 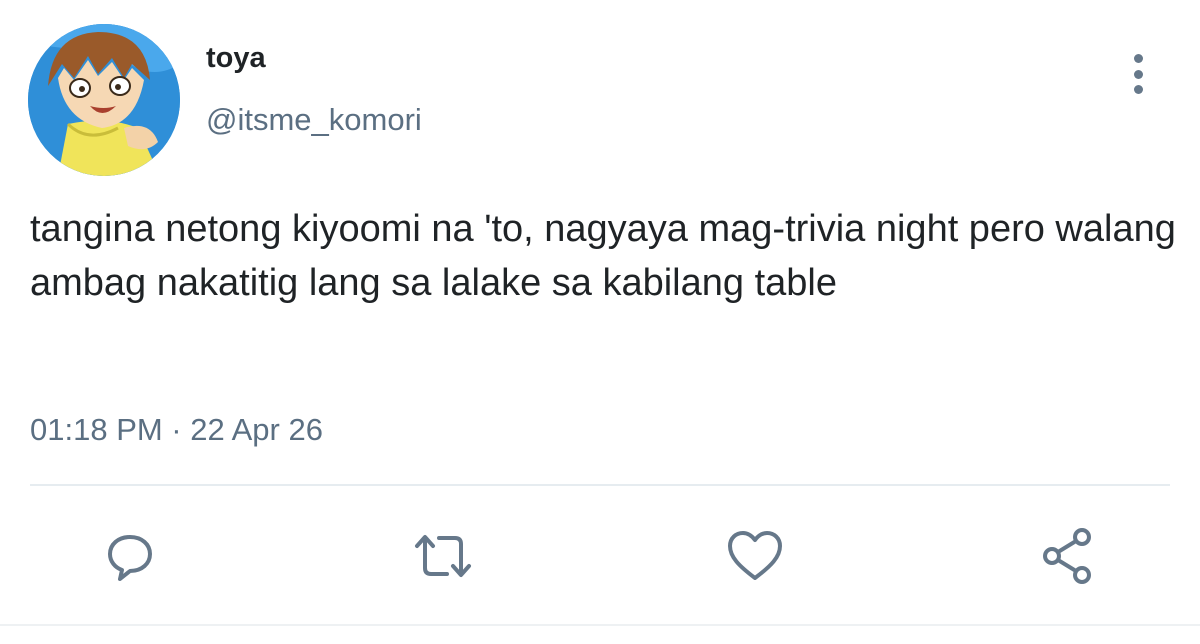 I want to click on speech-bubble-icon, so click(x=130, y=558).